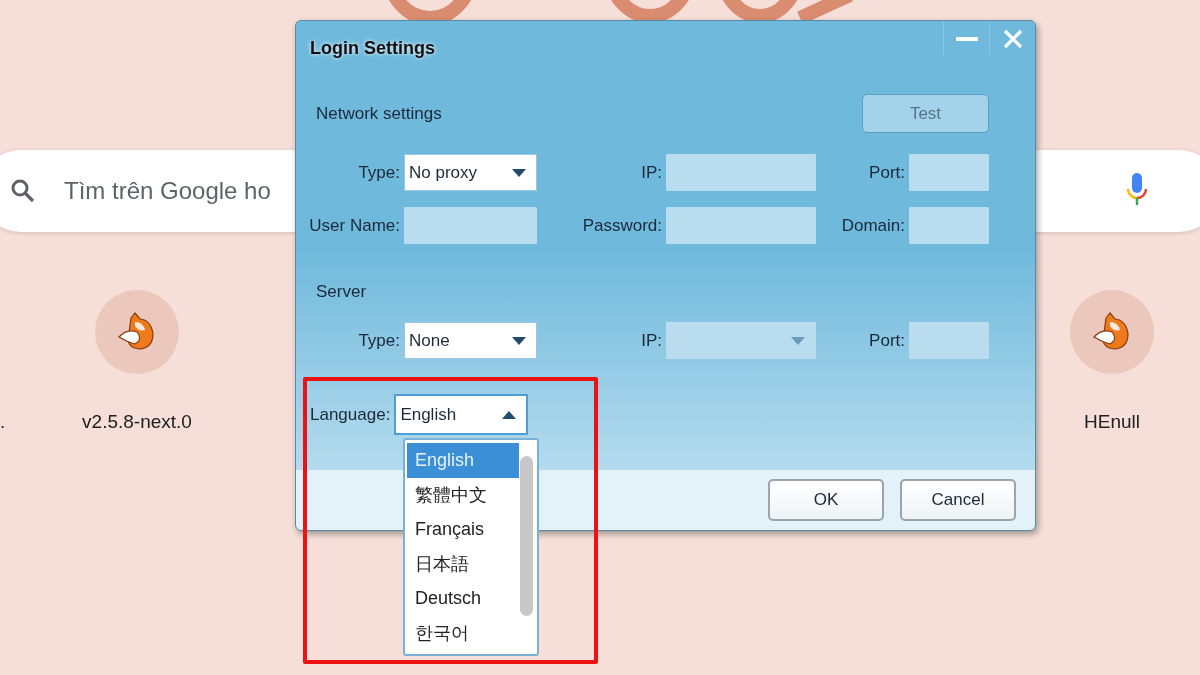  What do you see at coordinates (461, 414) in the screenshot?
I see `language-dropdown: English` at bounding box center [461, 414].